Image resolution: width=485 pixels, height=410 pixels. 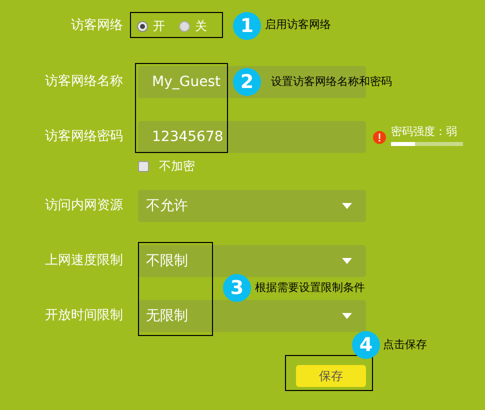 What do you see at coordinates (237, 288) in the screenshot?
I see `step-number-badge: 3` at bounding box center [237, 288].